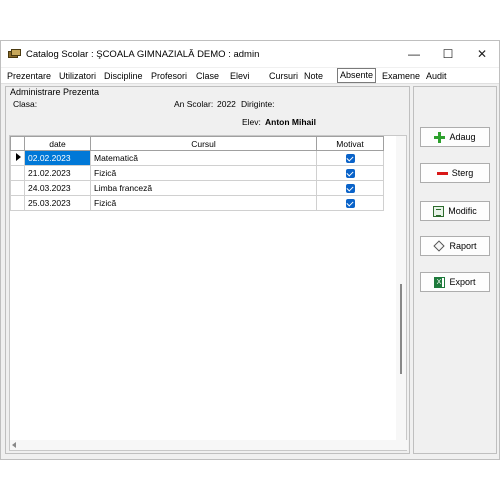  I want to click on delete-button: Sterg, so click(455, 173).